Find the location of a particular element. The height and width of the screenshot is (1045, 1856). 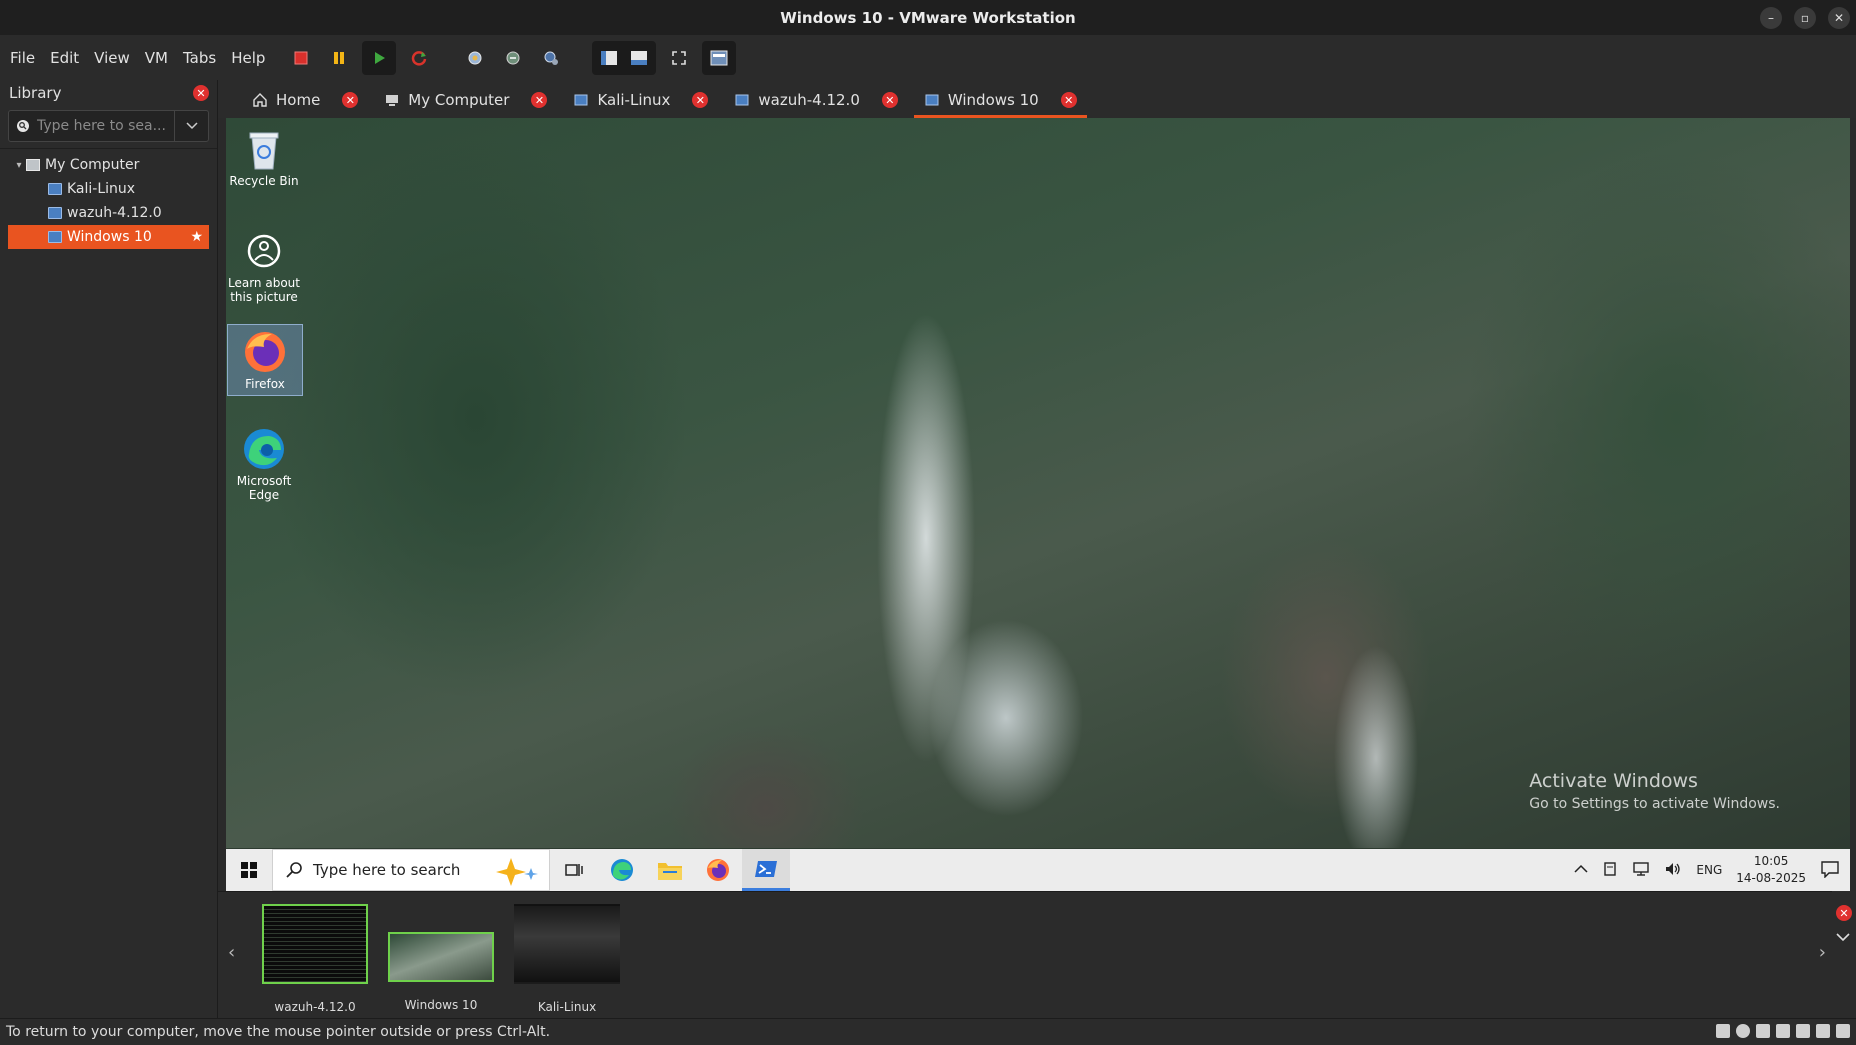

task-view-icon is located at coordinates (574, 870).